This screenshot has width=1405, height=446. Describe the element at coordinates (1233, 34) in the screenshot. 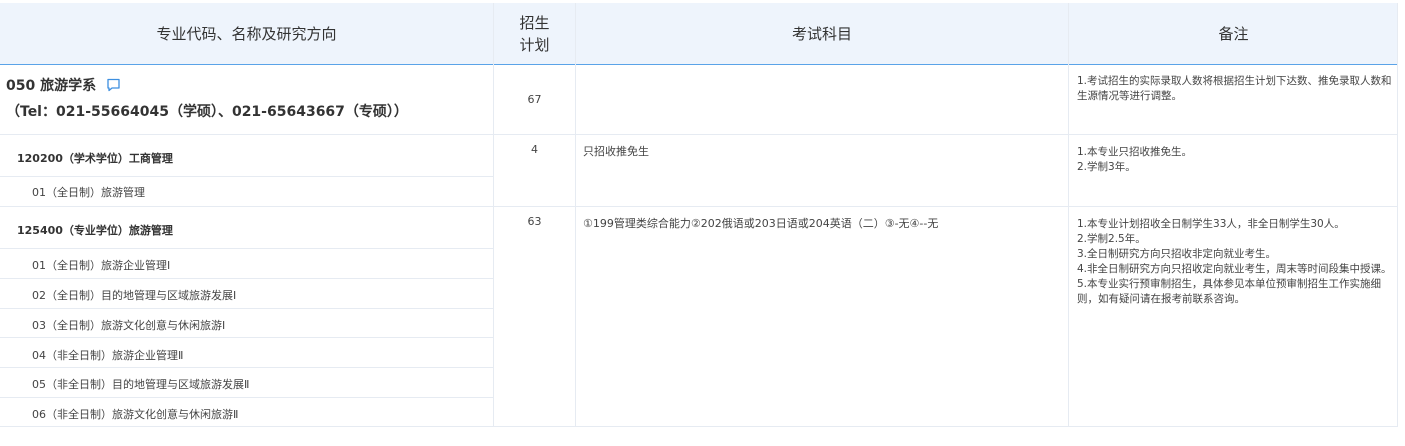

I see `header-notes: 备注` at that location.